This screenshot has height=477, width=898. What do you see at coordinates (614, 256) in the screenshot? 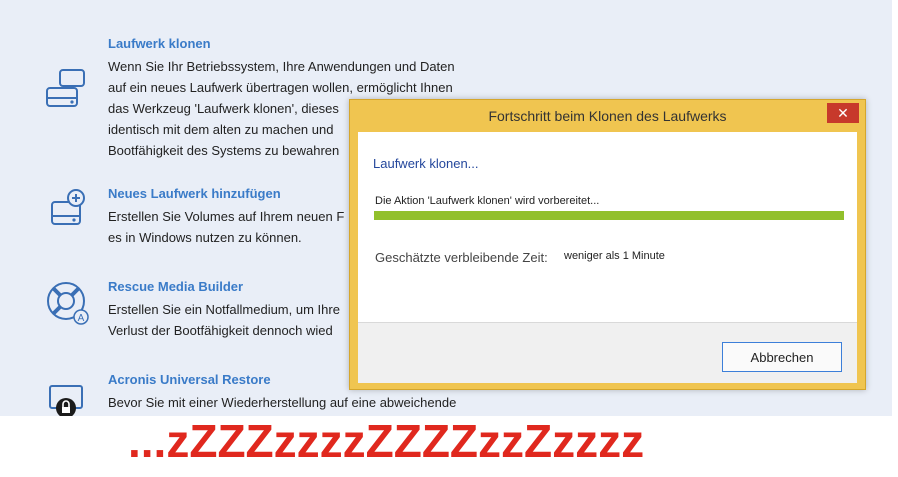
I see `remaining-time-value: weniger als 1 Minute` at bounding box center [614, 256].